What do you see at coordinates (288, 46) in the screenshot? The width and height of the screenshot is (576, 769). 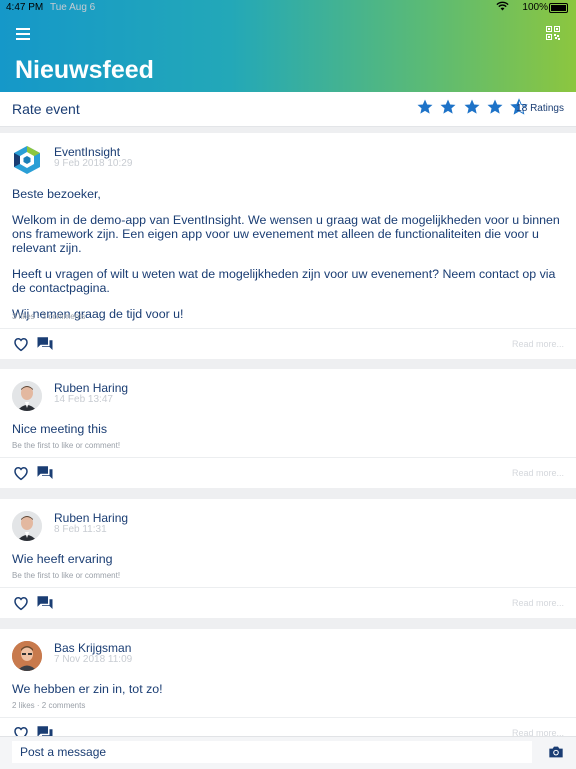 I see `top-bar: 4:47 PM Tue Aug 6 100% Nieuwsfeed` at bounding box center [288, 46].